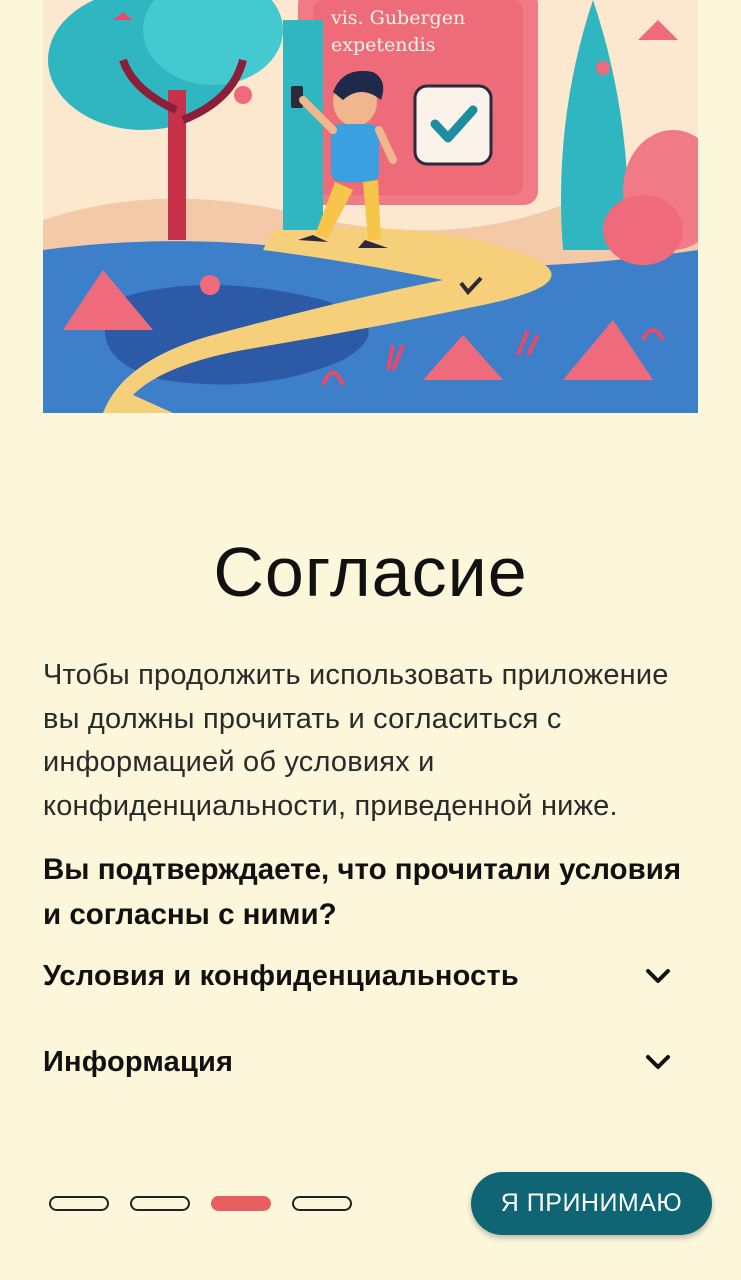 The width and height of the screenshot is (741, 1280). Describe the element at coordinates (241, 1203) in the screenshot. I see `page-dot-3-active` at that location.